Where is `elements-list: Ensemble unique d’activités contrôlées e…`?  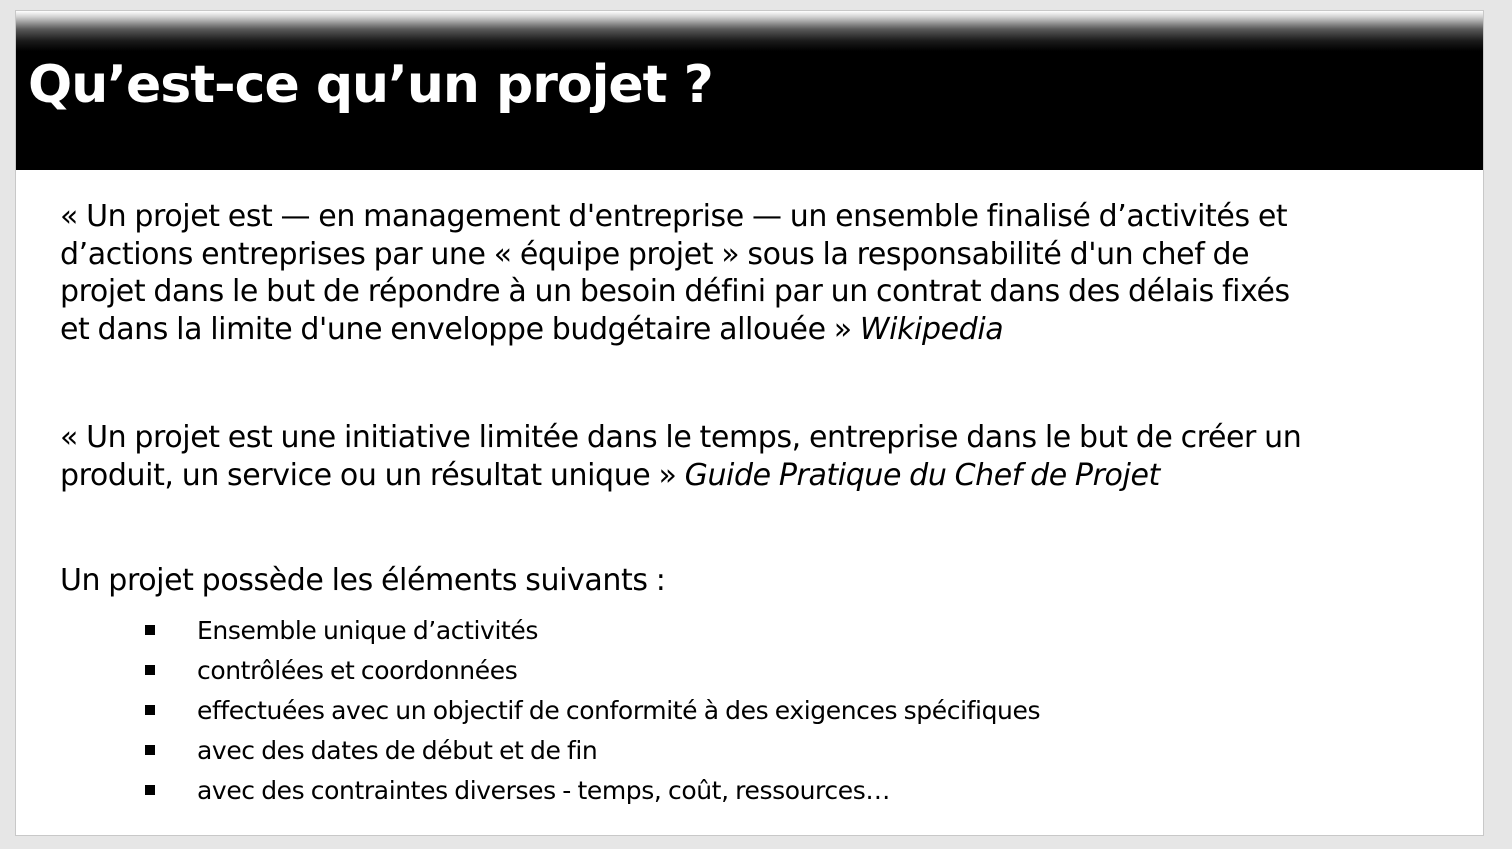 elements-list: Ensemble unique d’activités contrôlées e… is located at coordinates (592, 711).